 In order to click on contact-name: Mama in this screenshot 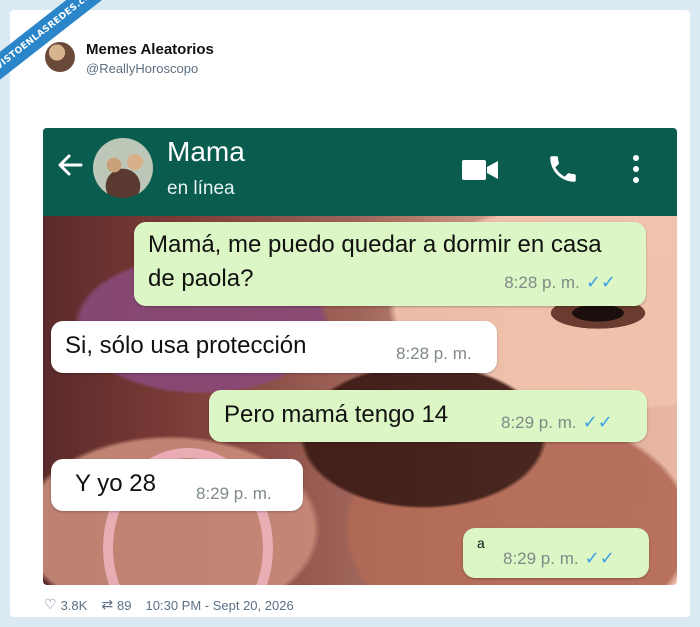, I will do `click(206, 152)`.